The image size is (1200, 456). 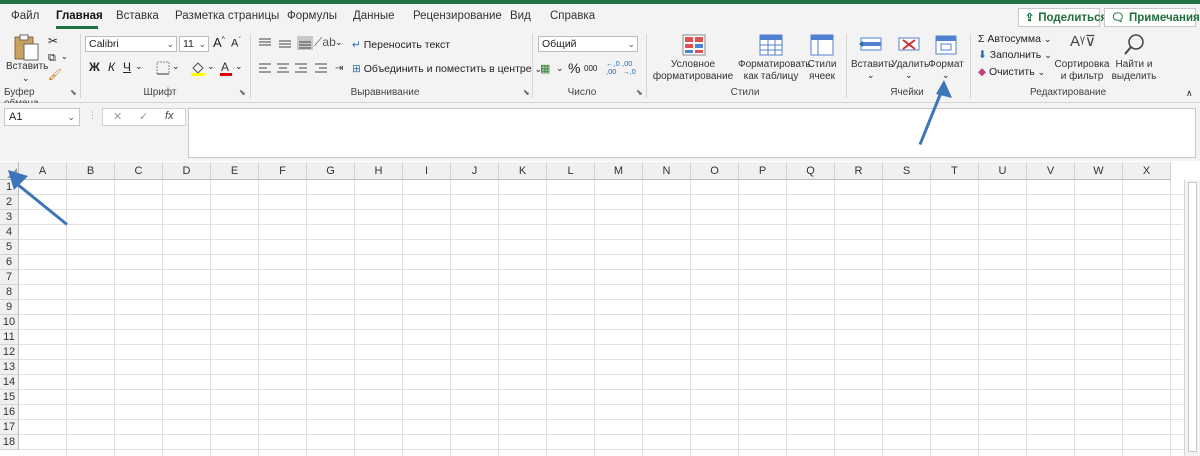 I want to click on column-header-x: X, so click(x=1147, y=171).